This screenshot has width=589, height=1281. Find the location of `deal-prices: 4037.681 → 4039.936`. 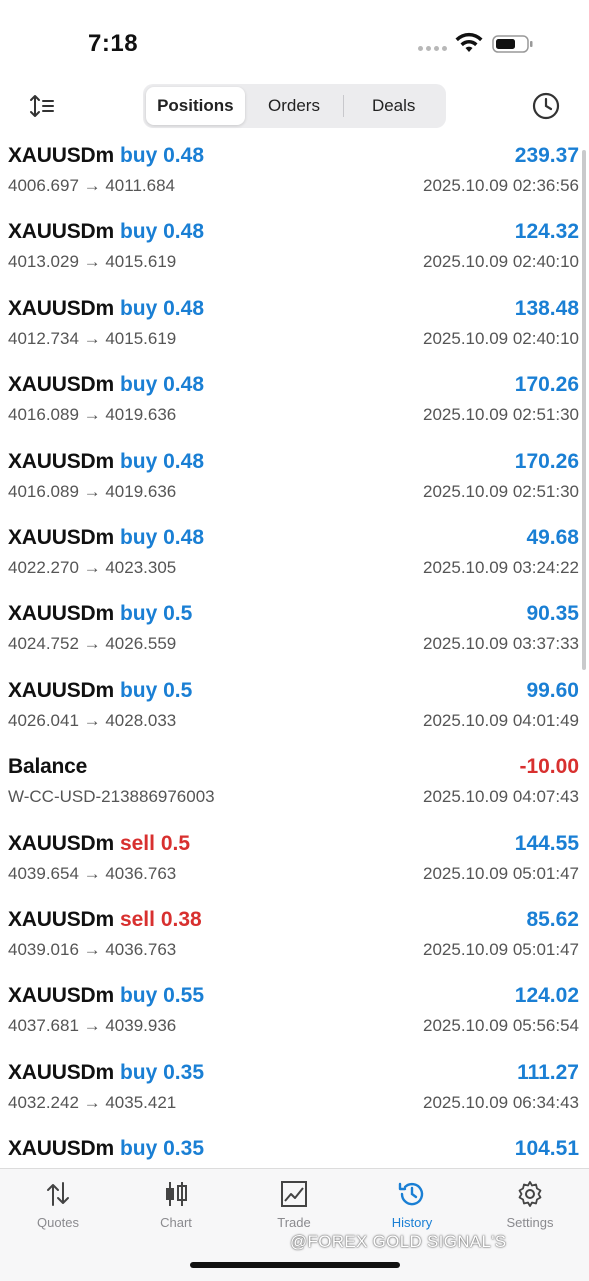

deal-prices: 4037.681 → 4039.936 is located at coordinates (92, 1026).